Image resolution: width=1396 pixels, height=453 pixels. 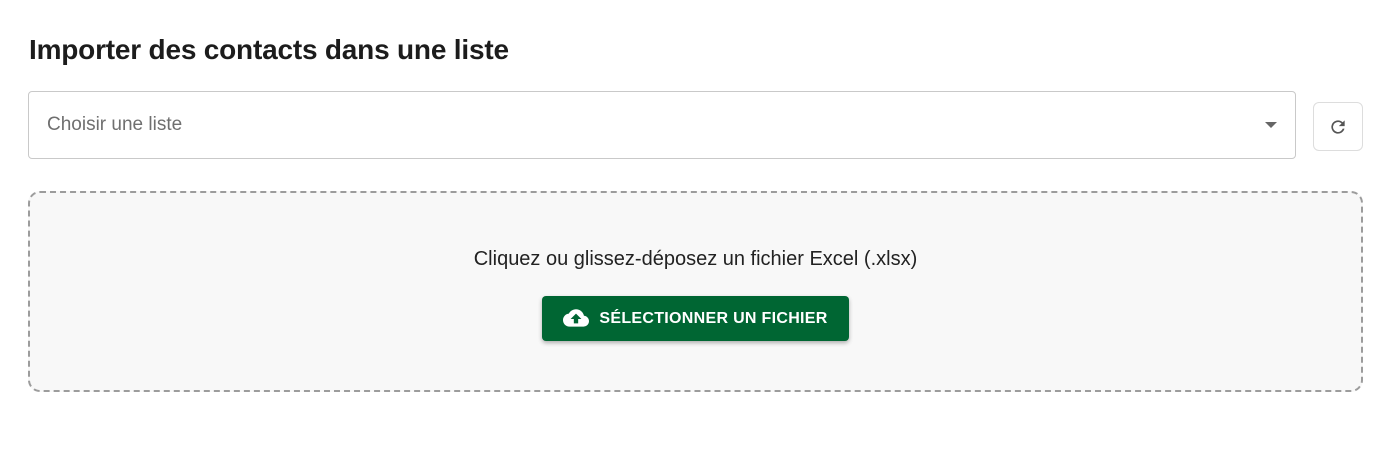 I want to click on refresh-icon, so click(x=1338, y=126).